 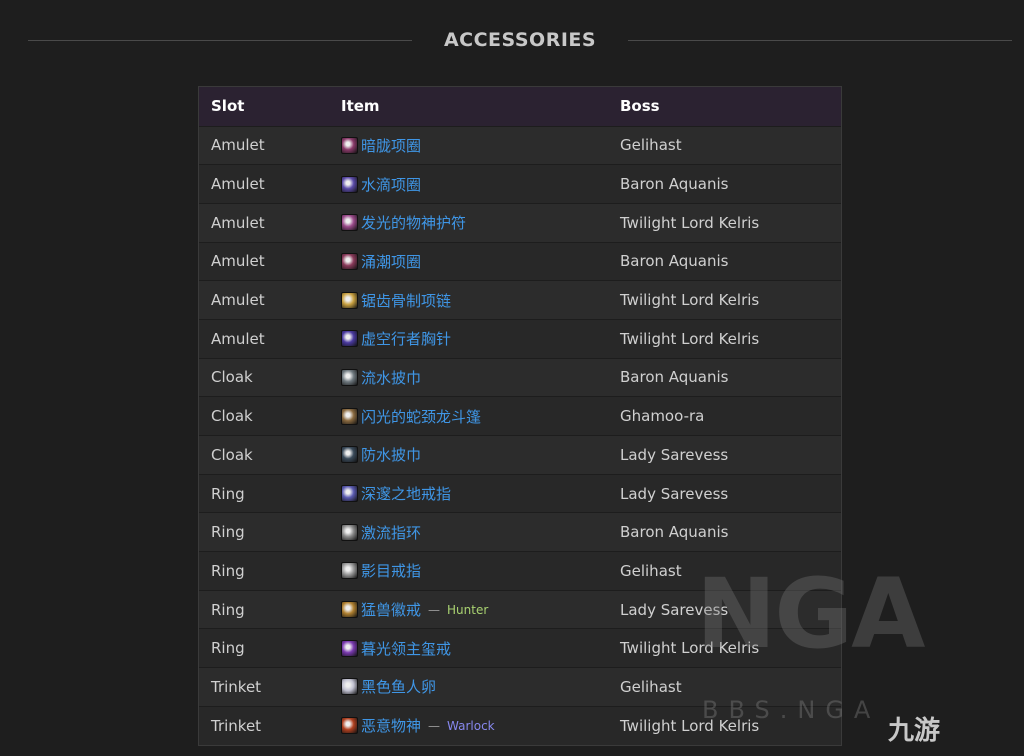 I want to click on item-link: 激流指环, so click(x=391, y=532).